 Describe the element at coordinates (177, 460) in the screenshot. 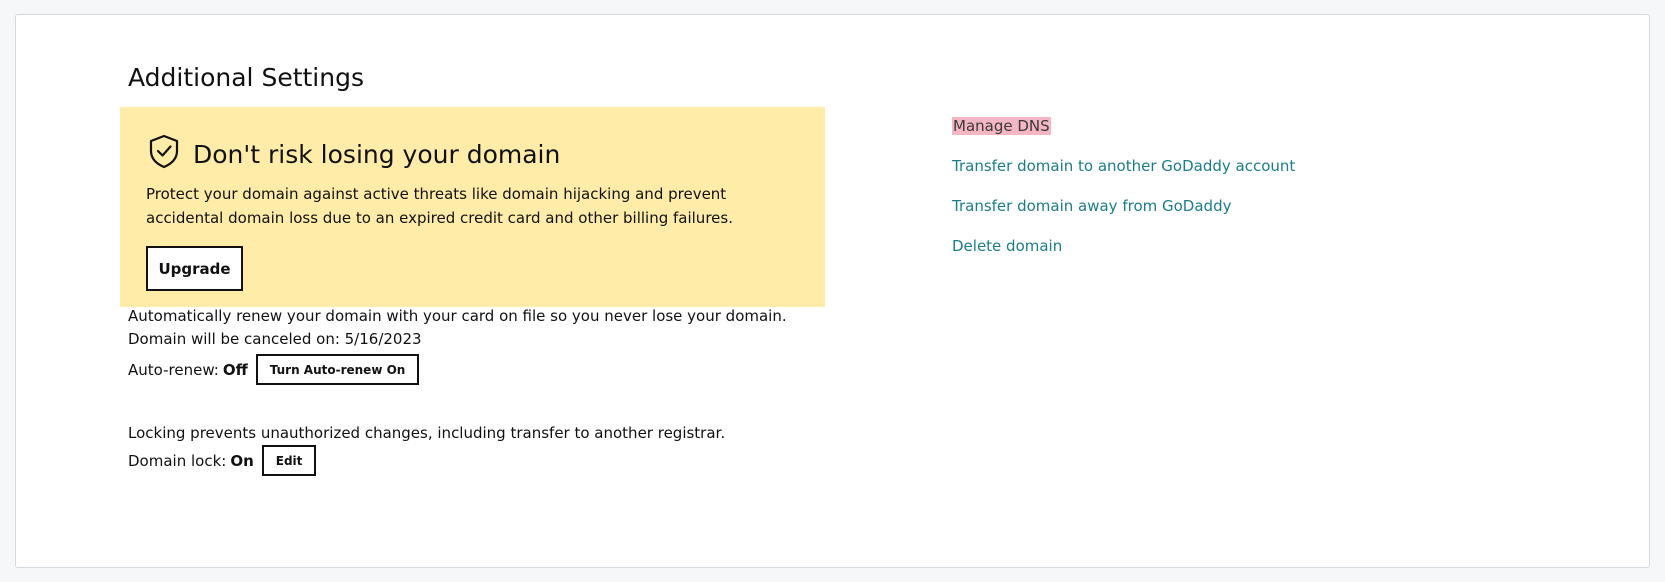

I see `domain-lock-label: Domain lock:` at that location.